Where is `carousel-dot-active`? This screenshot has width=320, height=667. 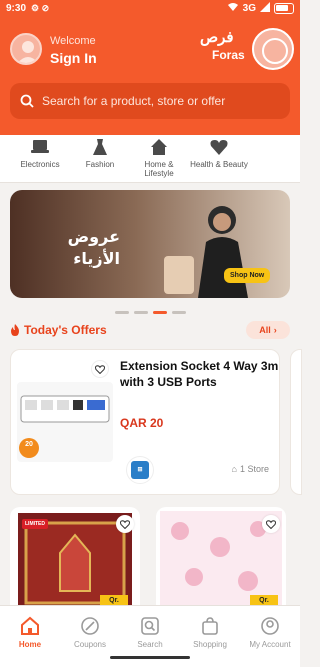 carousel-dot-active is located at coordinates (160, 312).